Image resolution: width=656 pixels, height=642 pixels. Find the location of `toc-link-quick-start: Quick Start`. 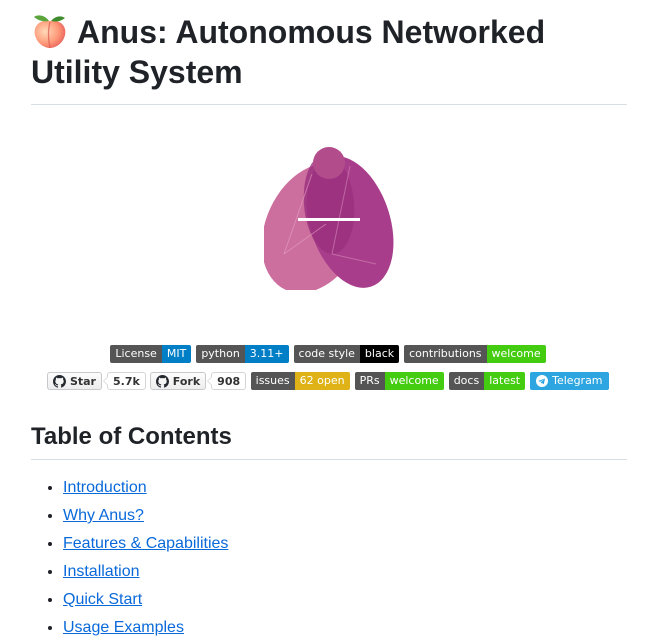

toc-link-quick-start: Quick Start is located at coordinates (102, 599).